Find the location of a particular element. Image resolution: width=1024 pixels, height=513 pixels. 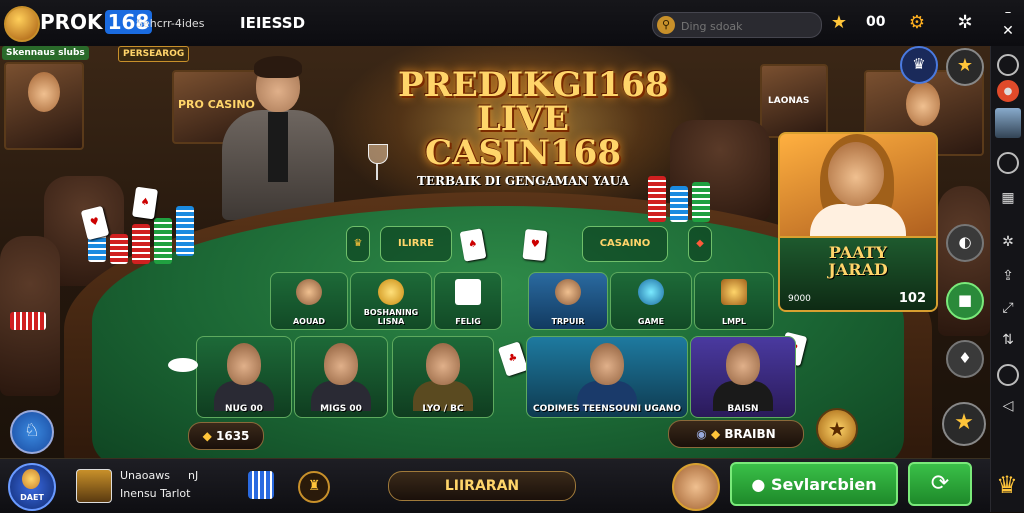

search-cta-button: ● Sevlarcbien is located at coordinates (814, 484).